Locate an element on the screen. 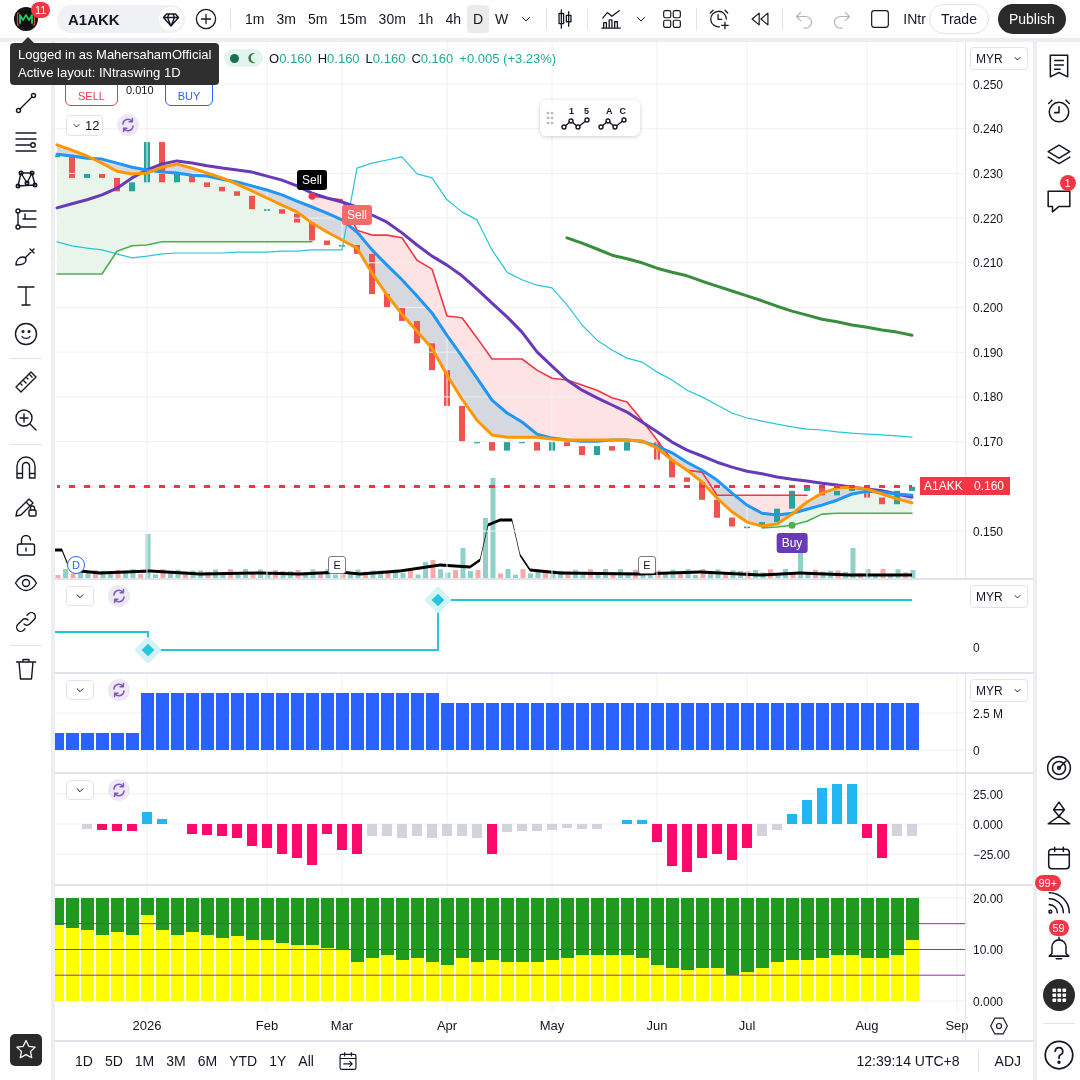 This screenshot has height=1080, width=1080. date-range-icon is located at coordinates (347, 1061).